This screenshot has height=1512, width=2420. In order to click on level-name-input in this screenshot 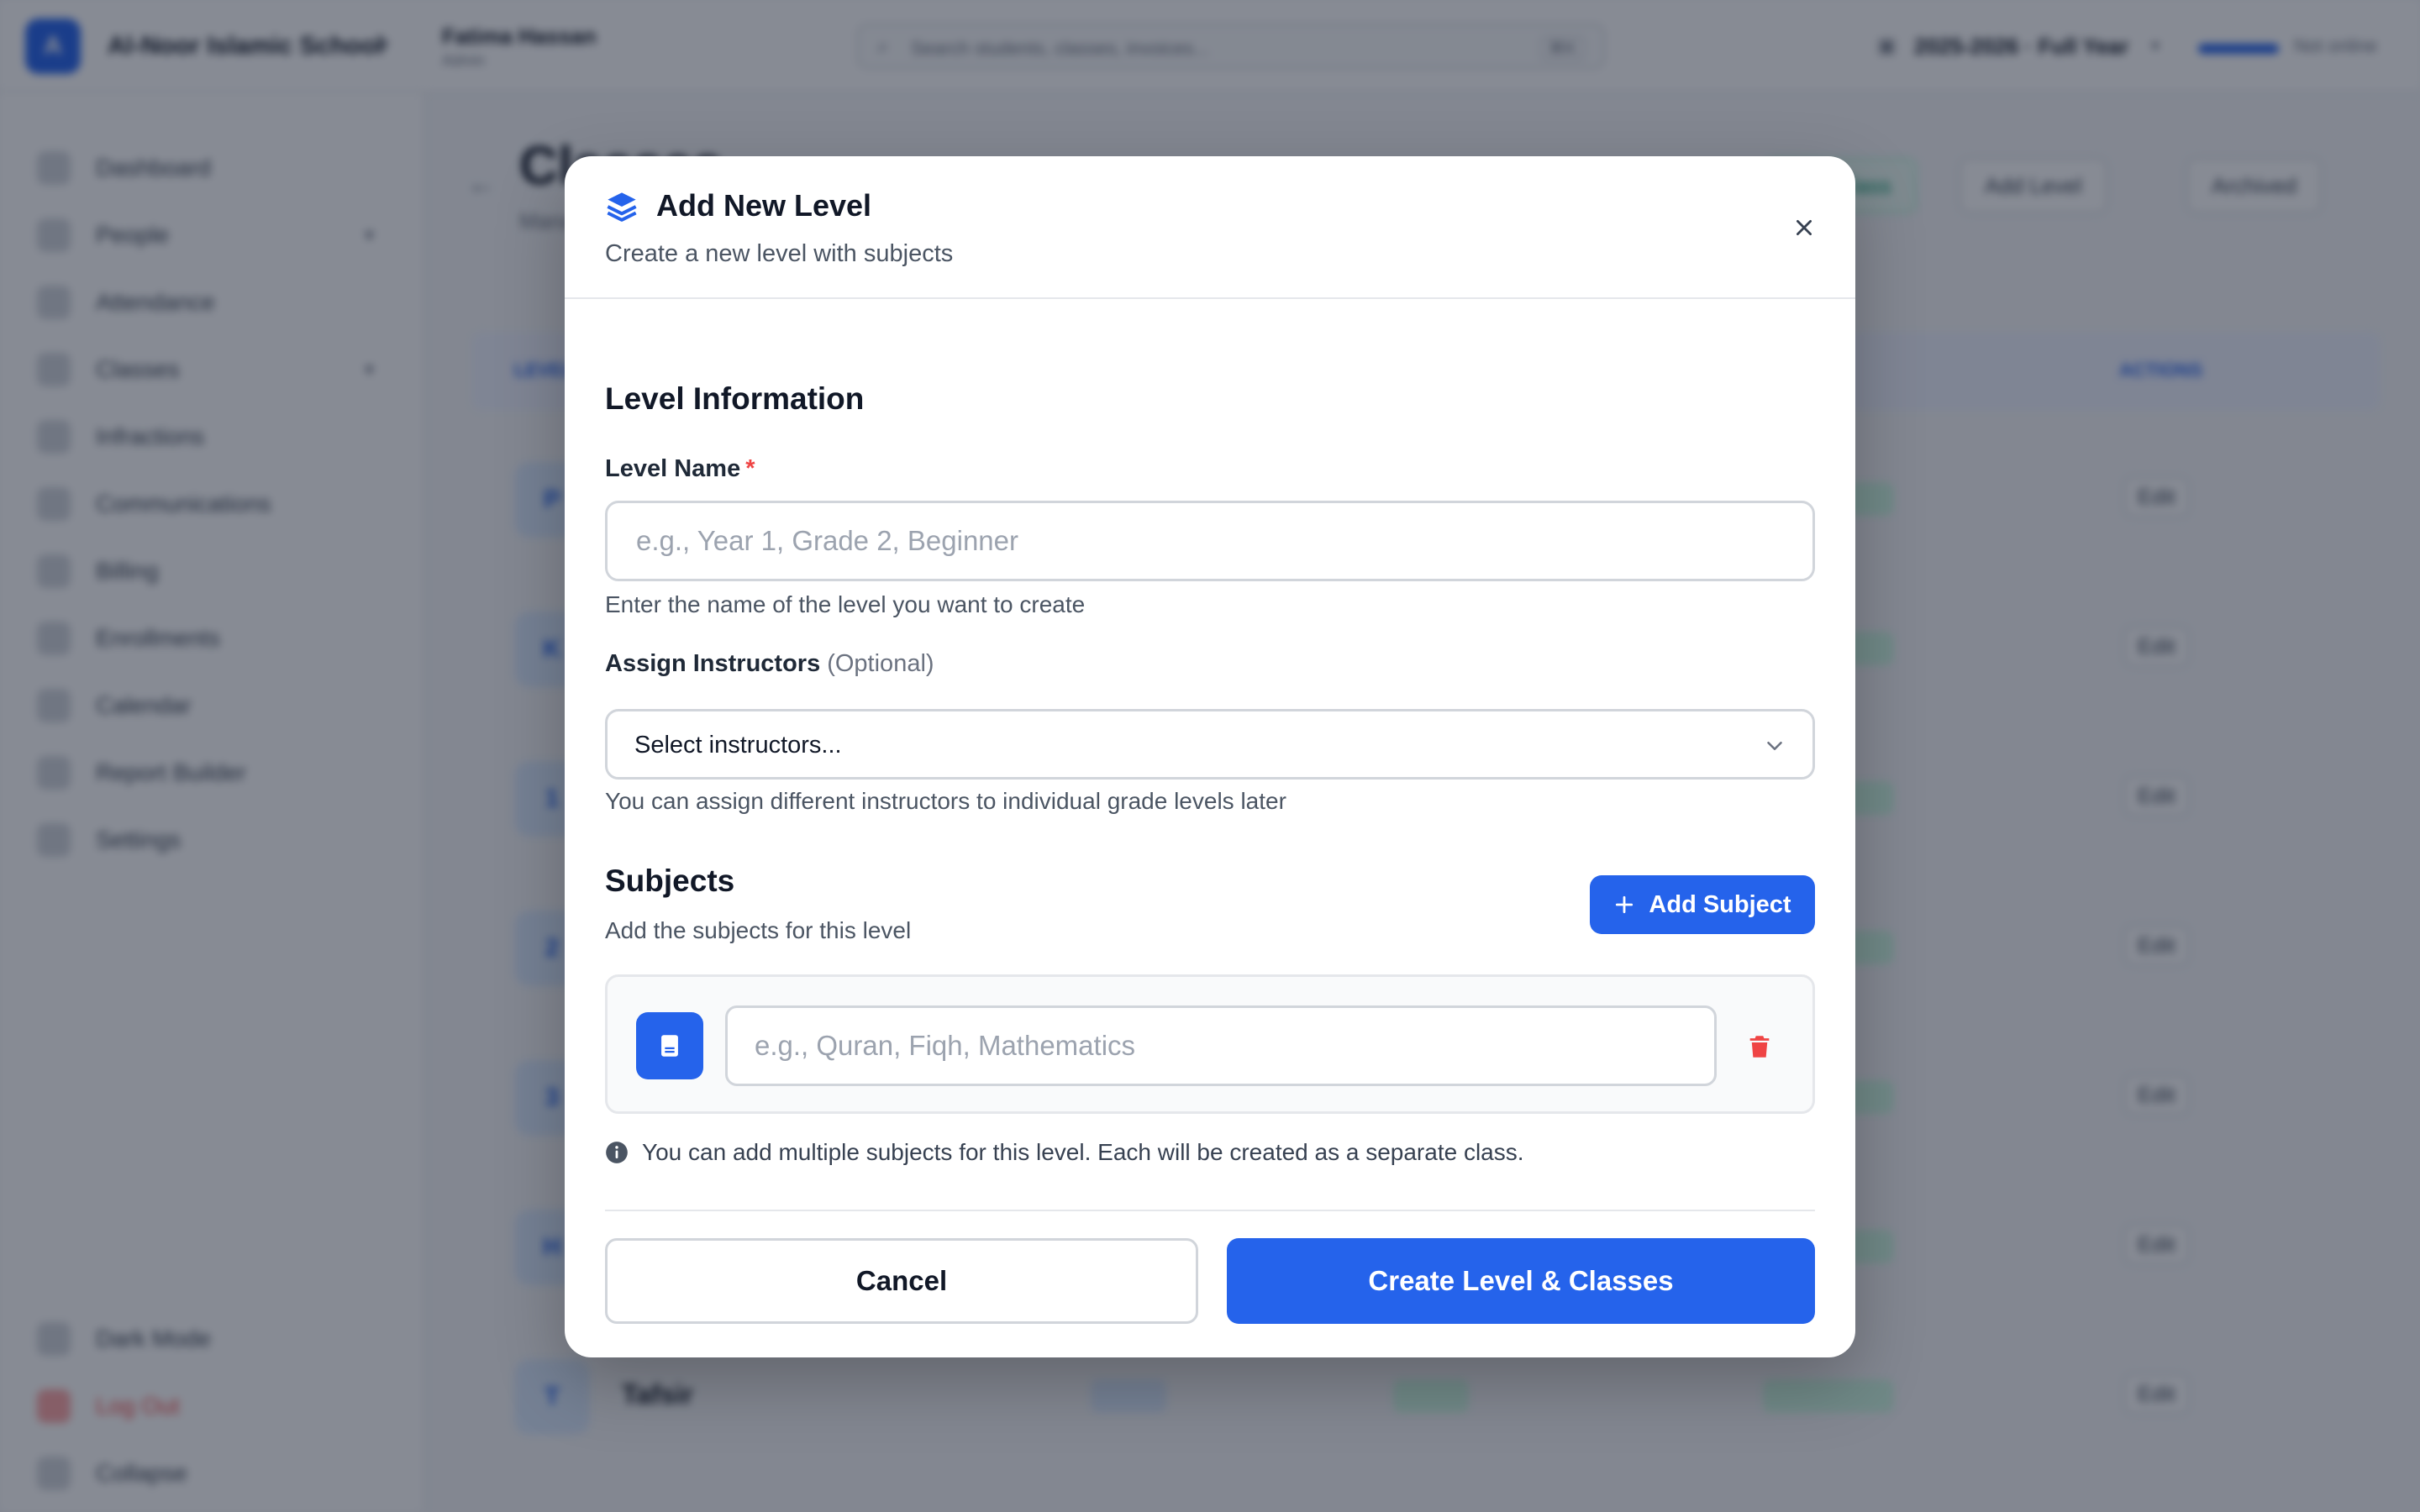, I will do `click(1210, 541)`.